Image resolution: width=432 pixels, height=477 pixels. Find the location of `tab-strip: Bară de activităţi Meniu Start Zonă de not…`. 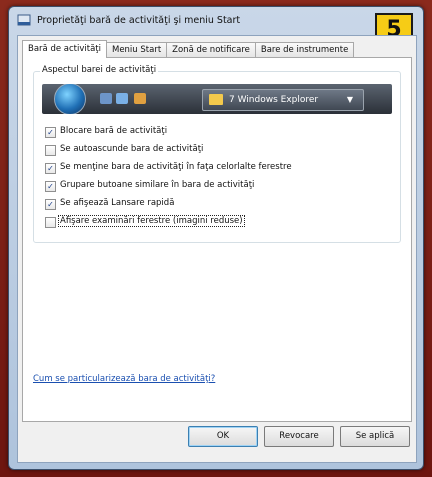

tab-strip: Bară de activităţi Meniu Start Zonă de not… is located at coordinates (188, 49).